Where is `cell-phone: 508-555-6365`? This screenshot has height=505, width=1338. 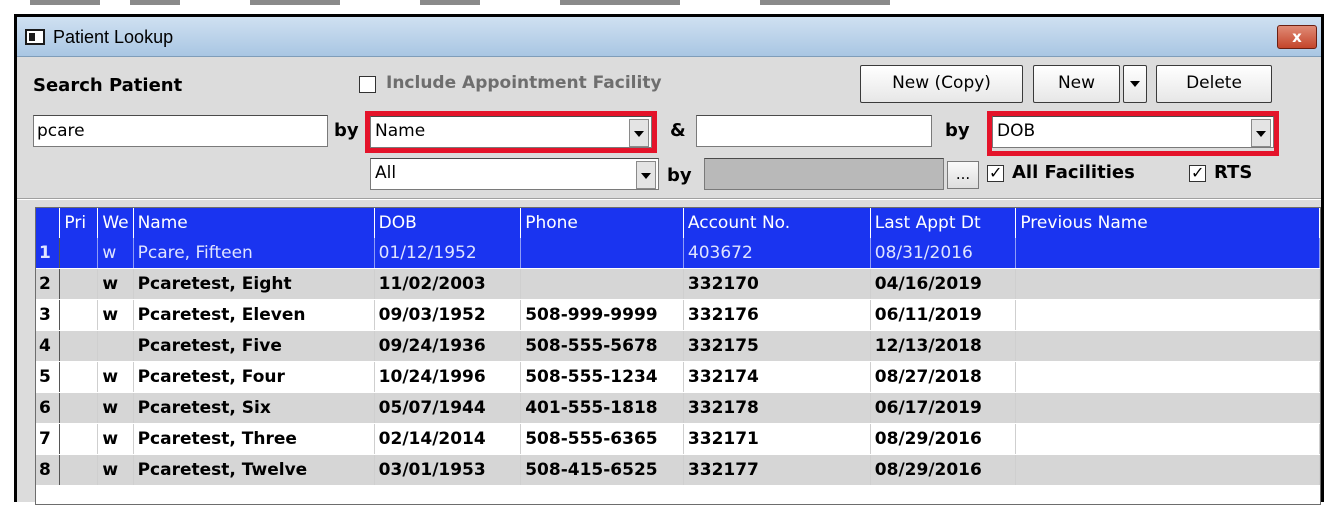 cell-phone: 508-555-6365 is located at coordinates (602, 439).